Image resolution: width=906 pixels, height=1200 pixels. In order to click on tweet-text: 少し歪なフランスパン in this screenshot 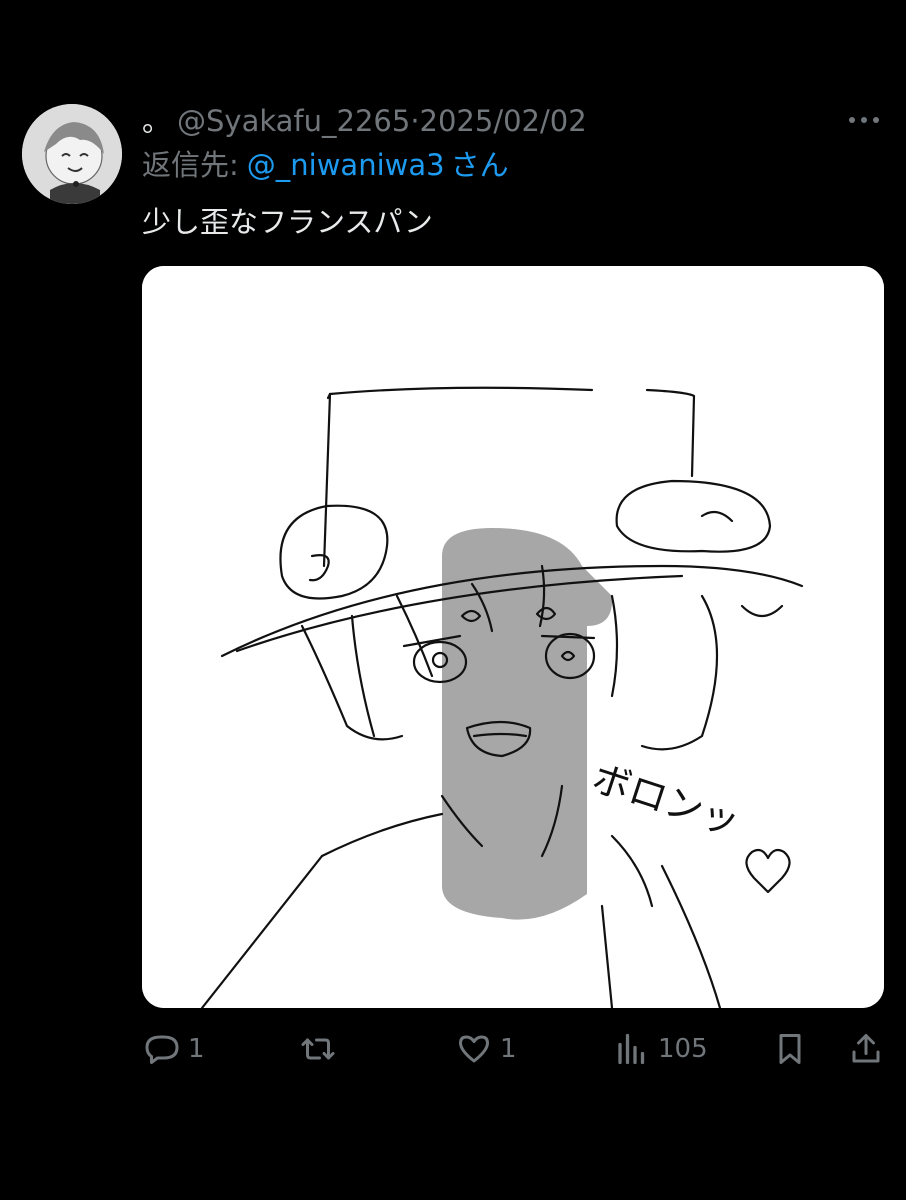, I will do `click(287, 222)`.